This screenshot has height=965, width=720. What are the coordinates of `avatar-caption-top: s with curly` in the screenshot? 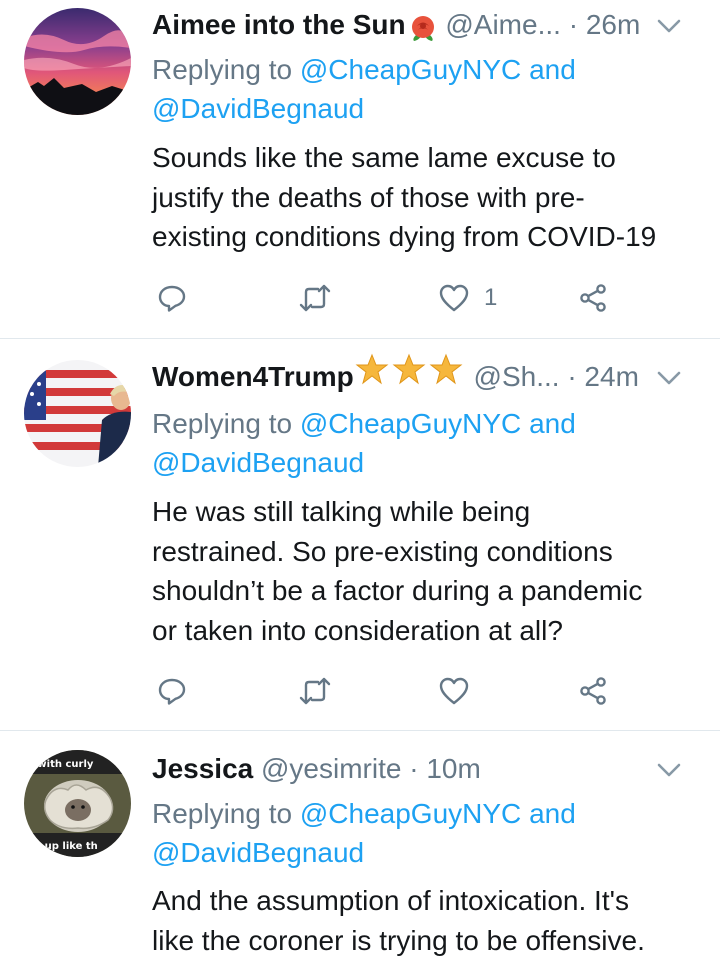 It's located at (61, 764).